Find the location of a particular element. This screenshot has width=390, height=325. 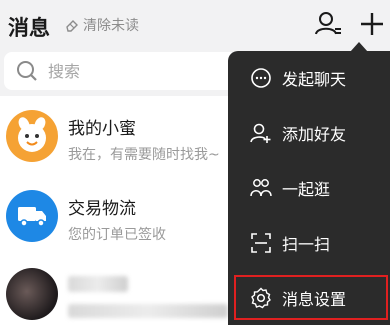

conversation-name: 交易物流 is located at coordinates (102, 209).